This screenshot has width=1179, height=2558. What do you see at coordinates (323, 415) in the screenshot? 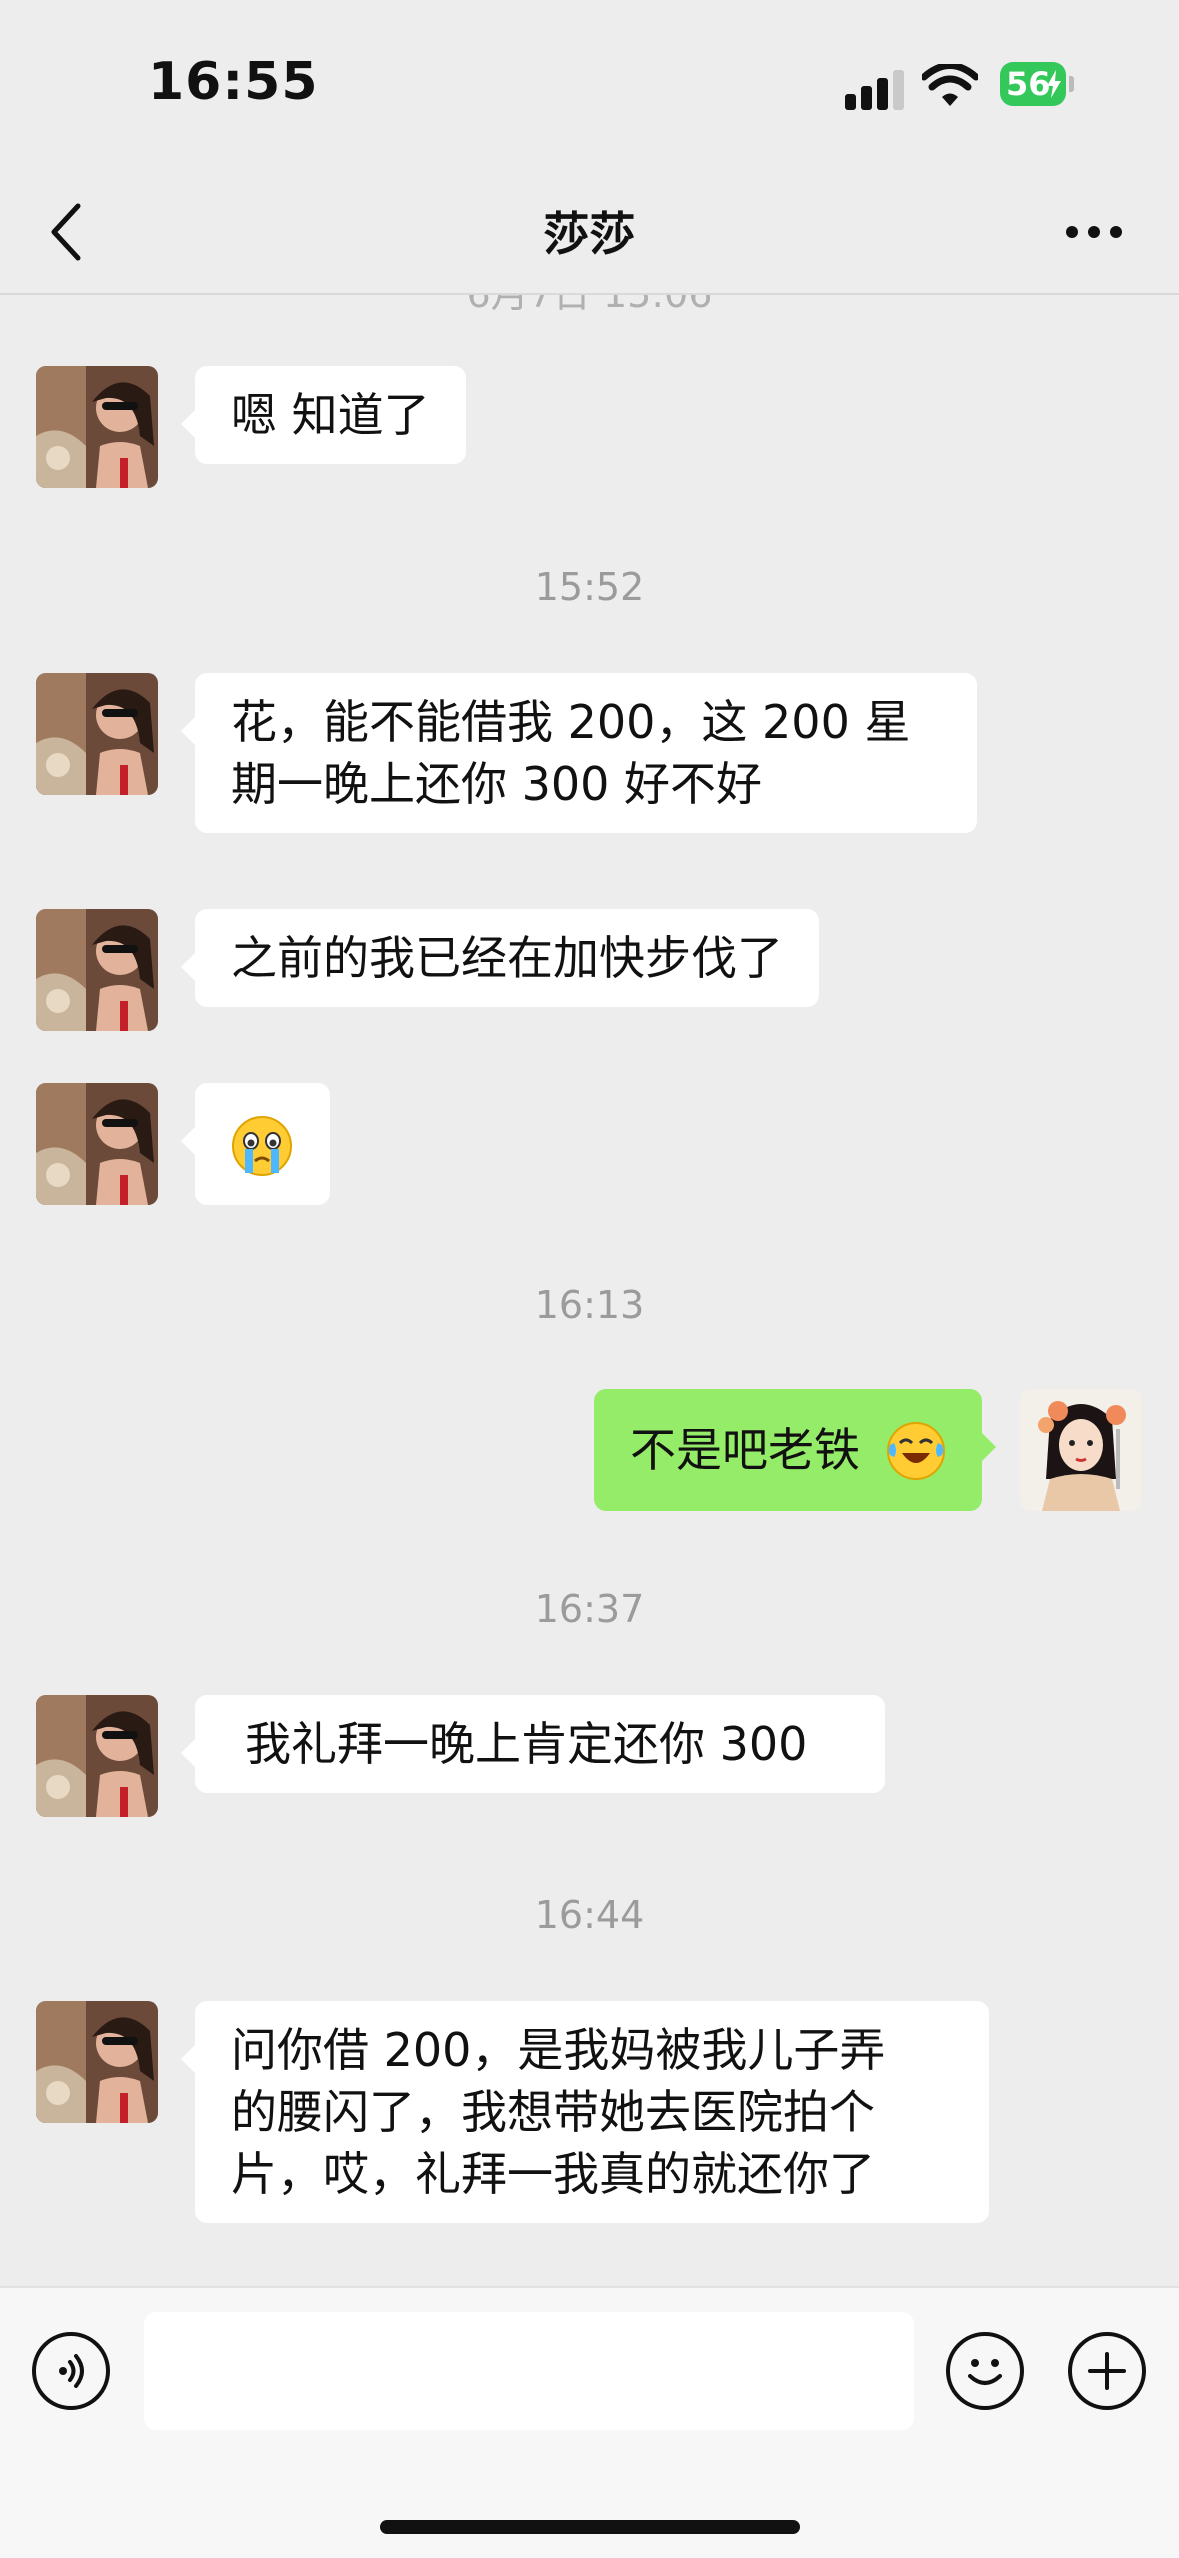
I see `message-bubble-incoming: 嗯 知道了` at bounding box center [323, 415].